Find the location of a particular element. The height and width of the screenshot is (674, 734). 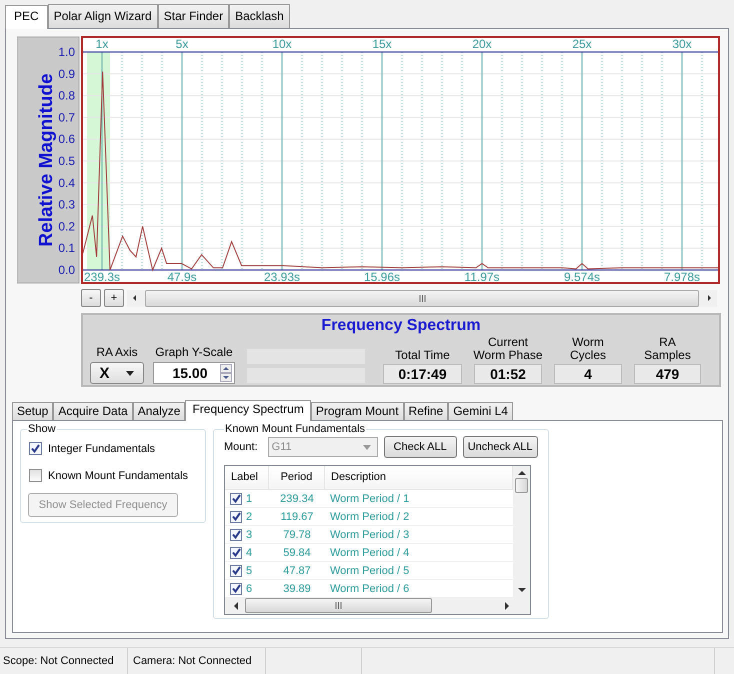

table-cell: 4 is located at coordinates (249, 552).